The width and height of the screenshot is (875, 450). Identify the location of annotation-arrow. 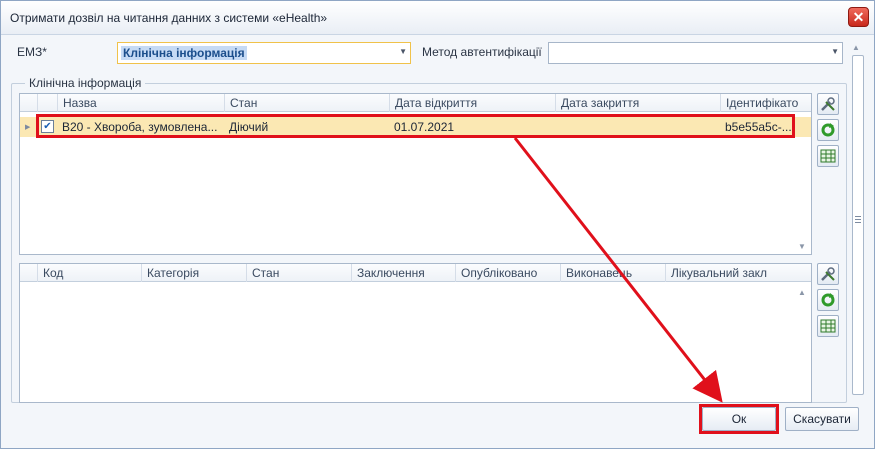
(618, 270).